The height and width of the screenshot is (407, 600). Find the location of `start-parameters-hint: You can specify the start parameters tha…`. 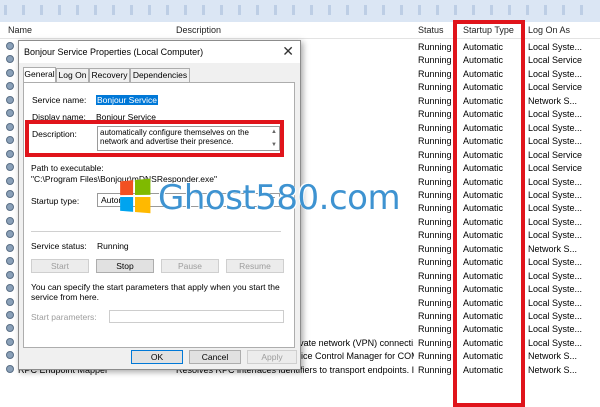

start-parameters-hint: You can specify the start parameters tha… is located at coordinates (155, 292).